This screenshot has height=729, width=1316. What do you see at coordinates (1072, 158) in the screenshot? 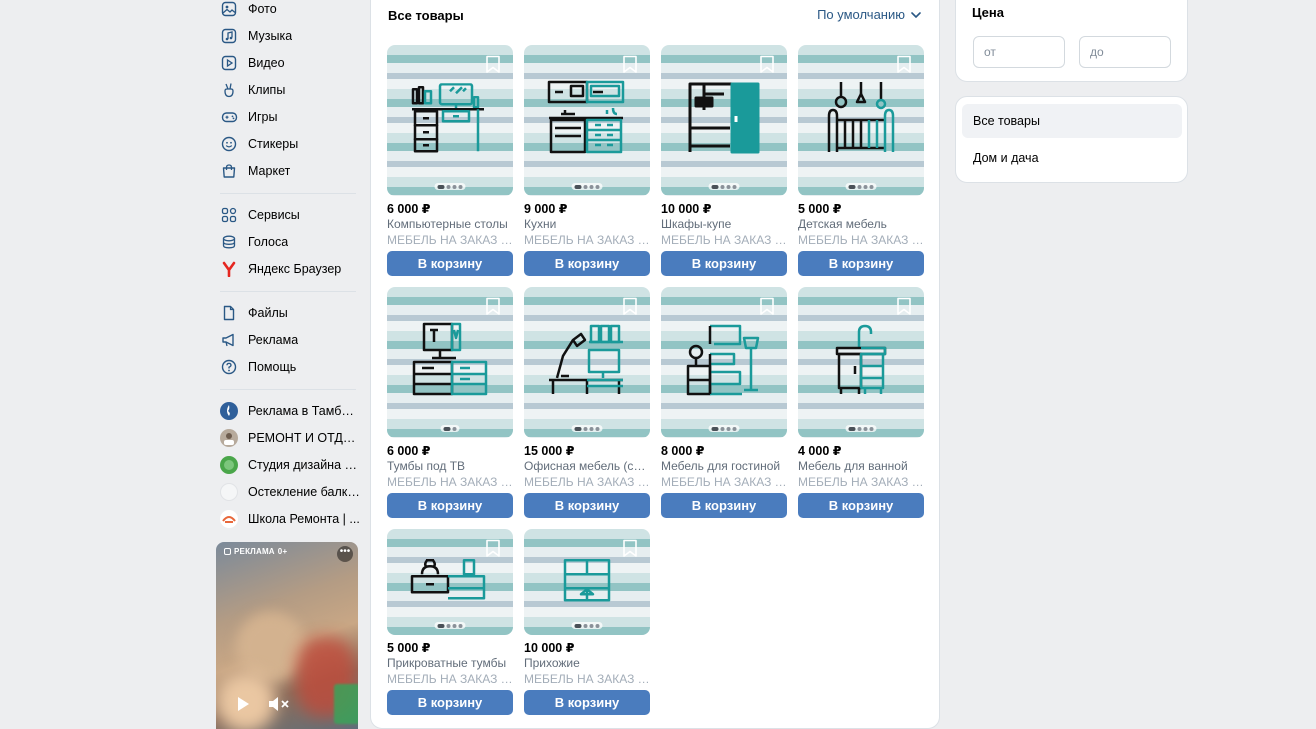
I see `category-home-garden: Дом и дача` at bounding box center [1072, 158].